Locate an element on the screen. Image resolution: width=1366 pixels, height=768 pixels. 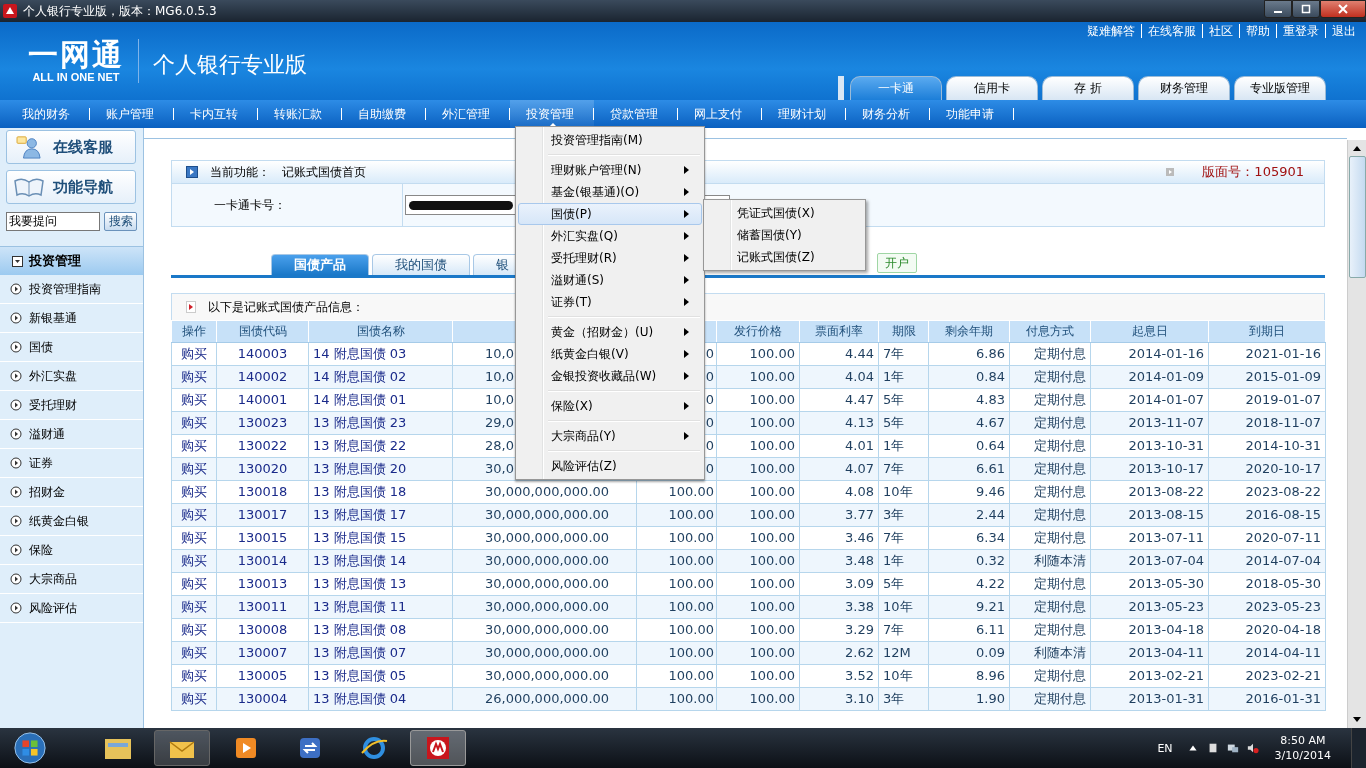
header-tab: 信用卡 is located at coordinates (992, 88).